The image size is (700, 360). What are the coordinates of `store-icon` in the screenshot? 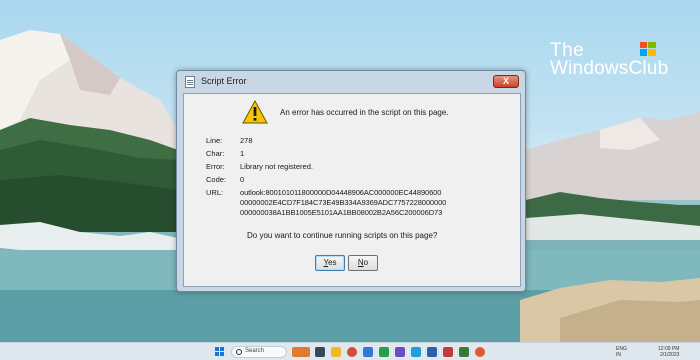 It's located at (400, 352).